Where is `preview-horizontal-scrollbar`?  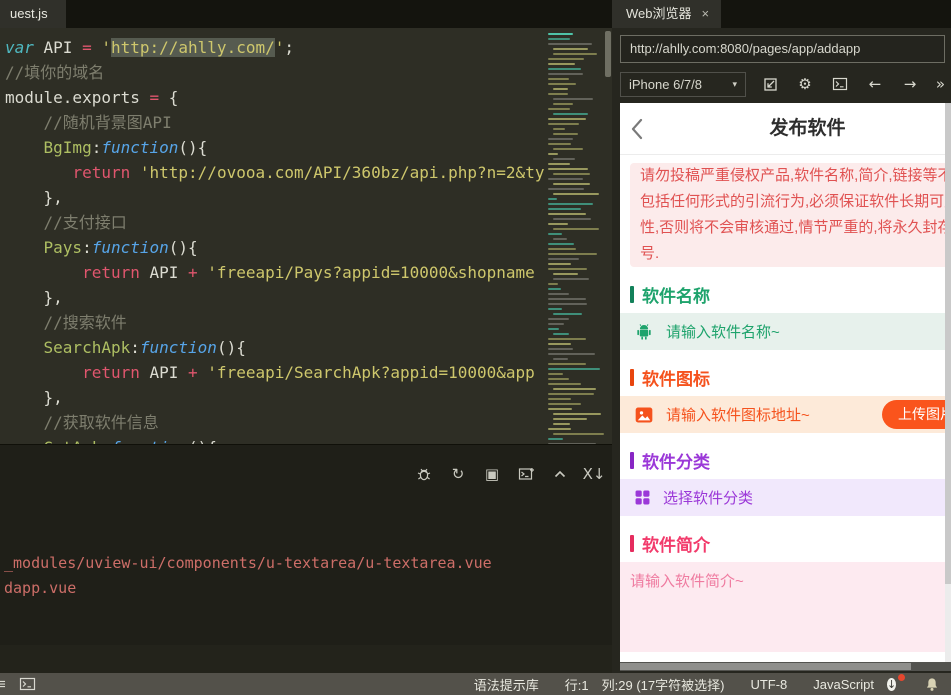 preview-horizontal-scrollbar is located at coordinates (785, 666).